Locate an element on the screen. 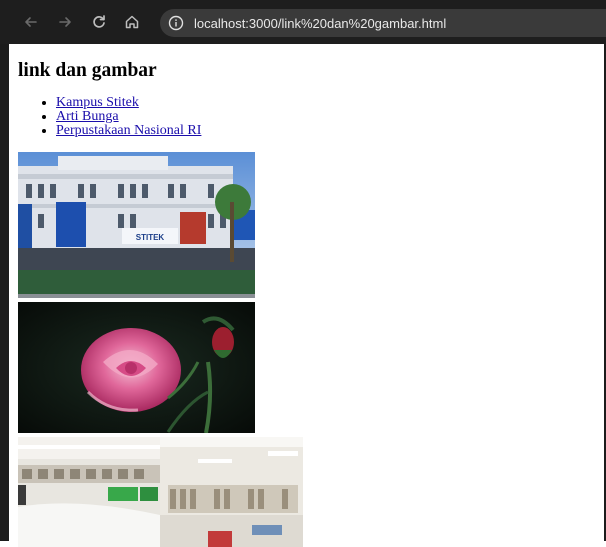  browser-toolbar: localhost:3000/link%20dan%20gambar.html is located at coordinates (303, 22).